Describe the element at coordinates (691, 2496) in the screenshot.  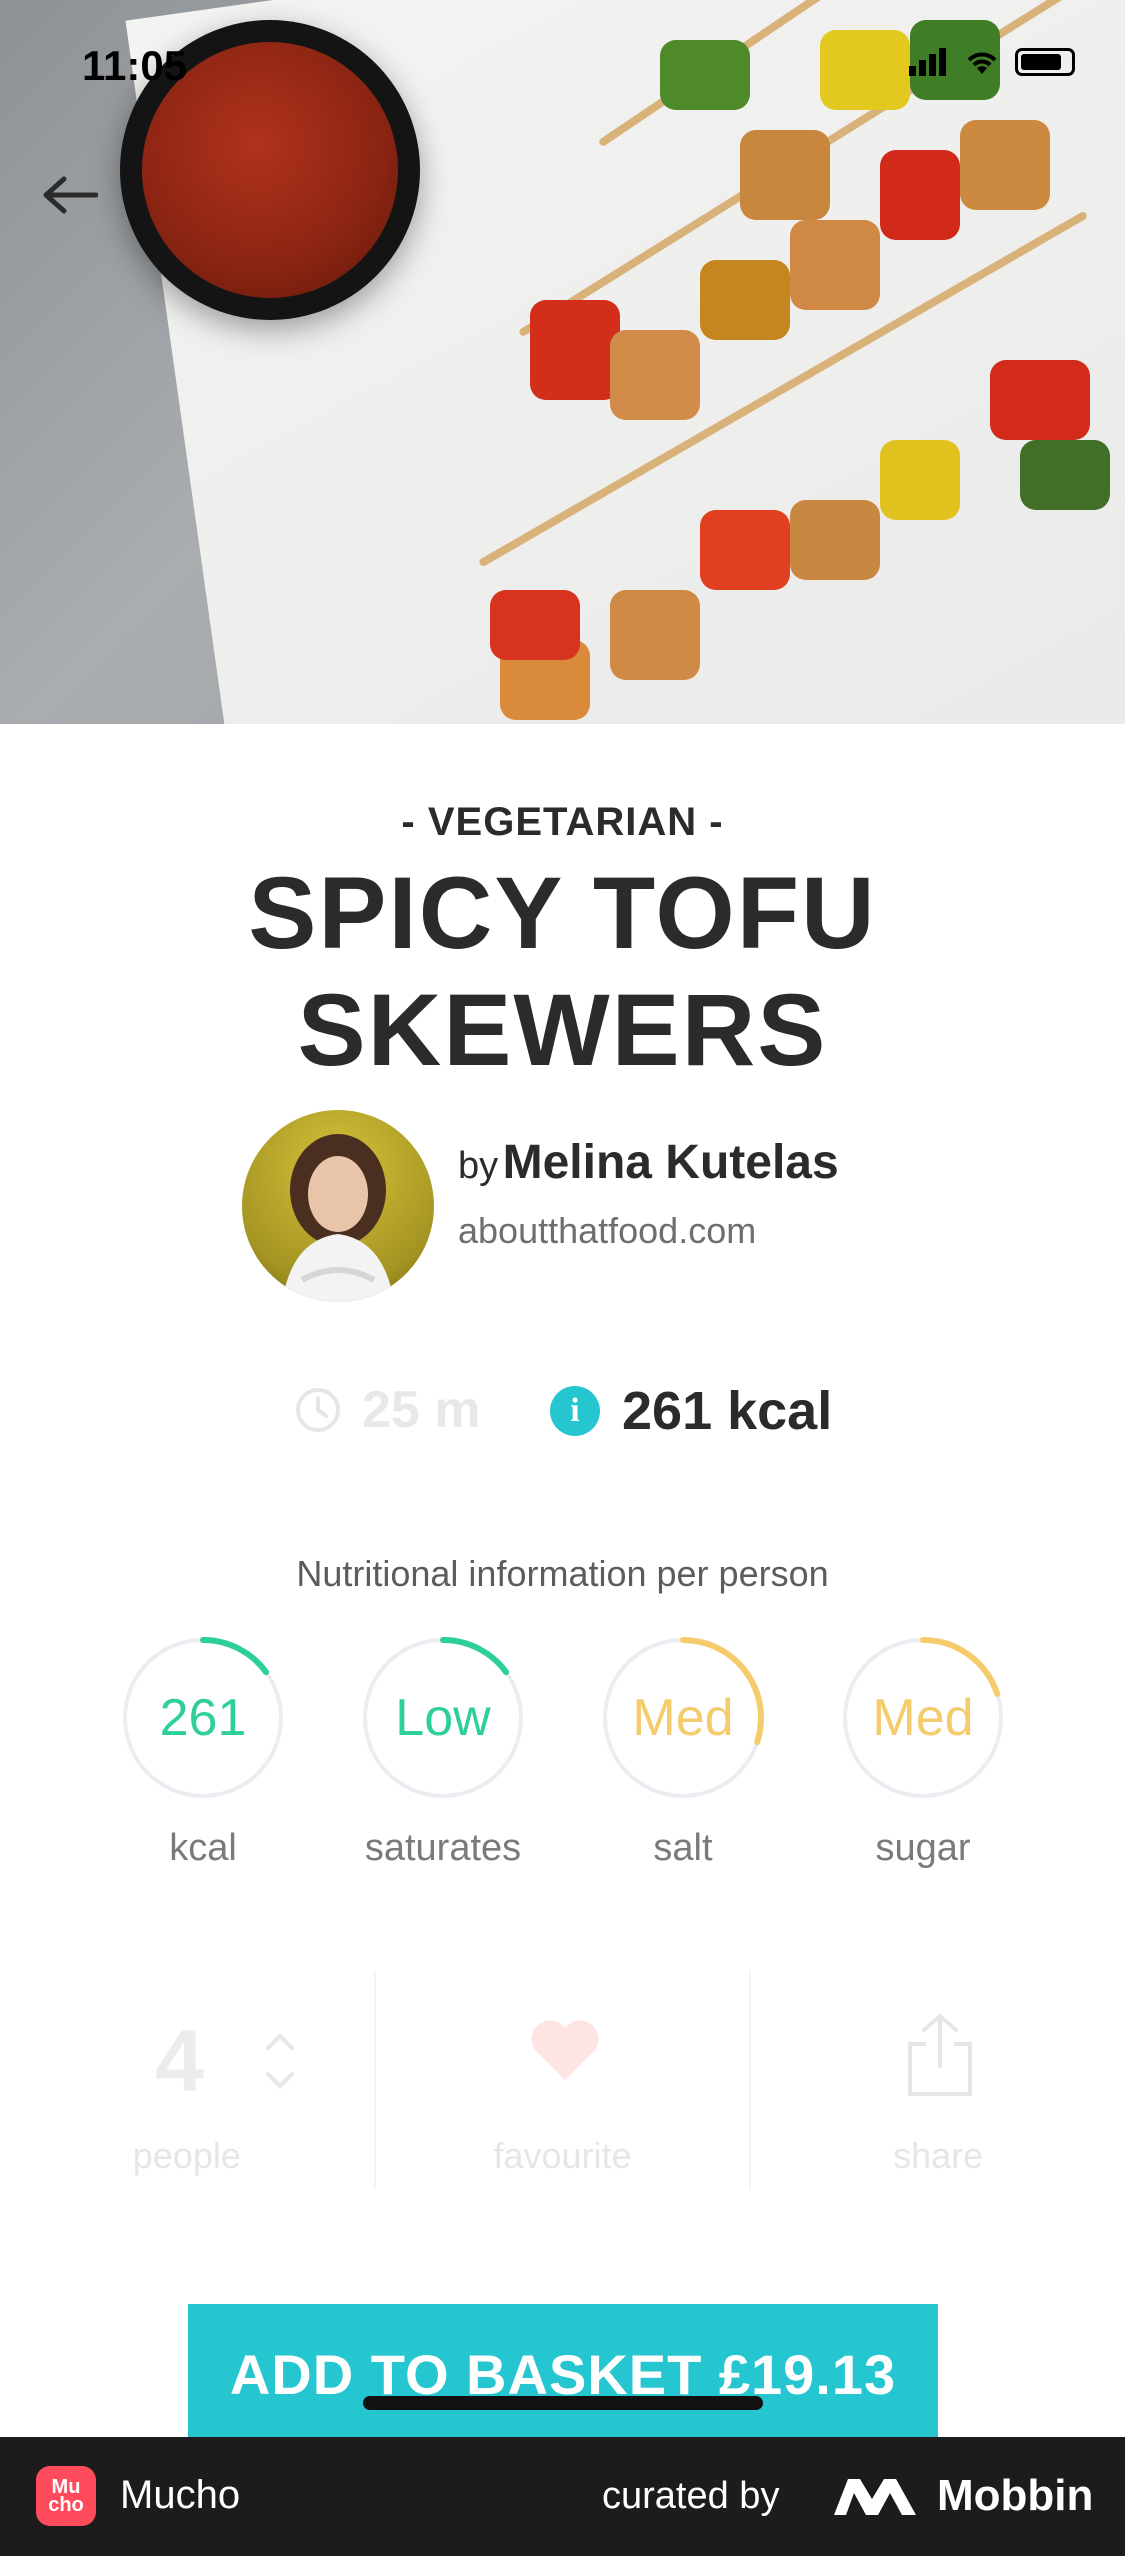
I see `curated-by-label: curated by` at that location.